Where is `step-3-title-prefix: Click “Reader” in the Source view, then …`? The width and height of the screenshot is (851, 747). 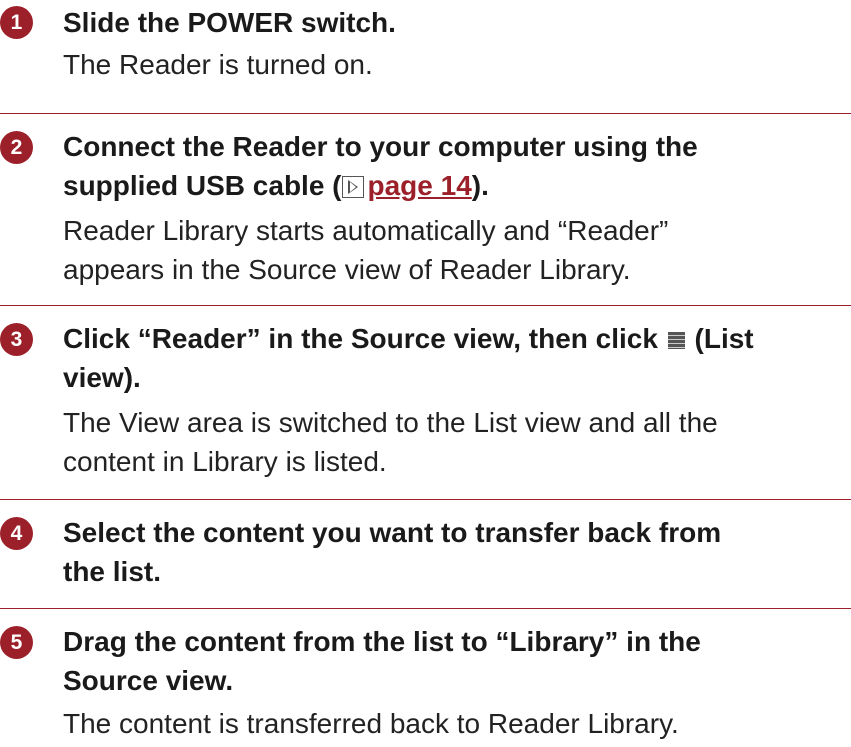 step-3-title-prefix: Click “Reader” in the Source view, then … is located at coordinates (360, 338).